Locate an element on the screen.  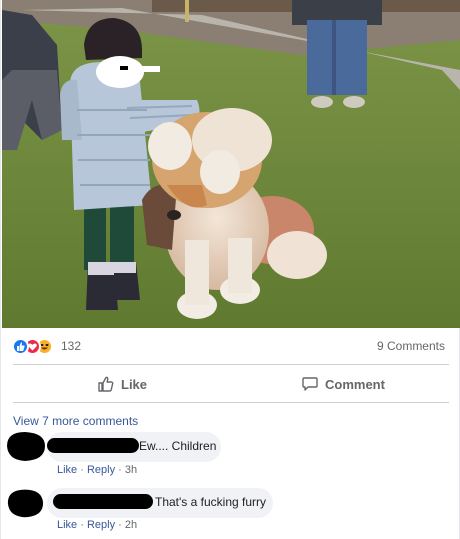
comment-button: Comment is located at coordinates (343, 384).